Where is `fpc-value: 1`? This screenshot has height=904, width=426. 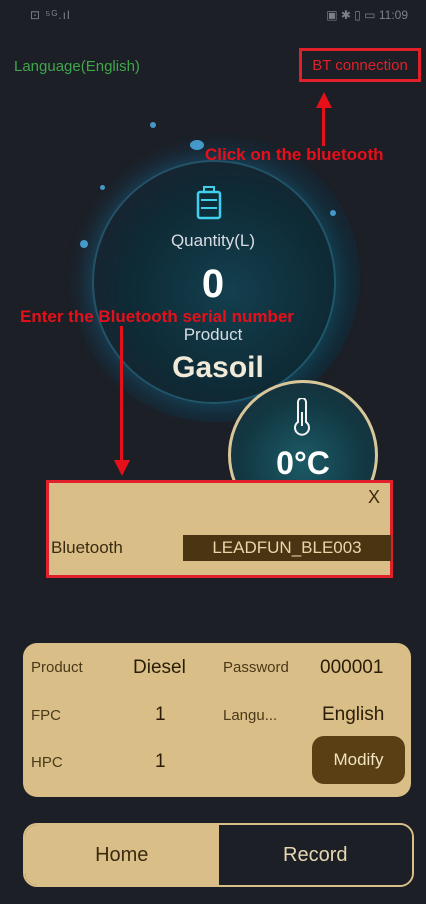
fpc-value: 1 is located at coordinates (160, 714).